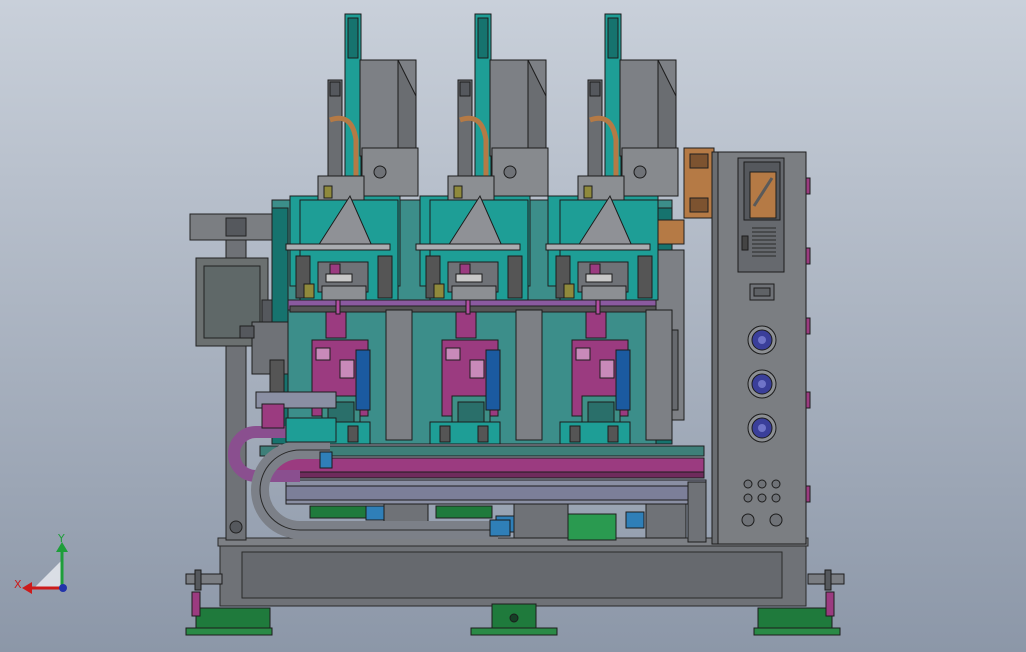  What do you see at coordinates (18, 584) in the screenshot?
I see `triad-x-label: X` at bounding box center [18, 584].